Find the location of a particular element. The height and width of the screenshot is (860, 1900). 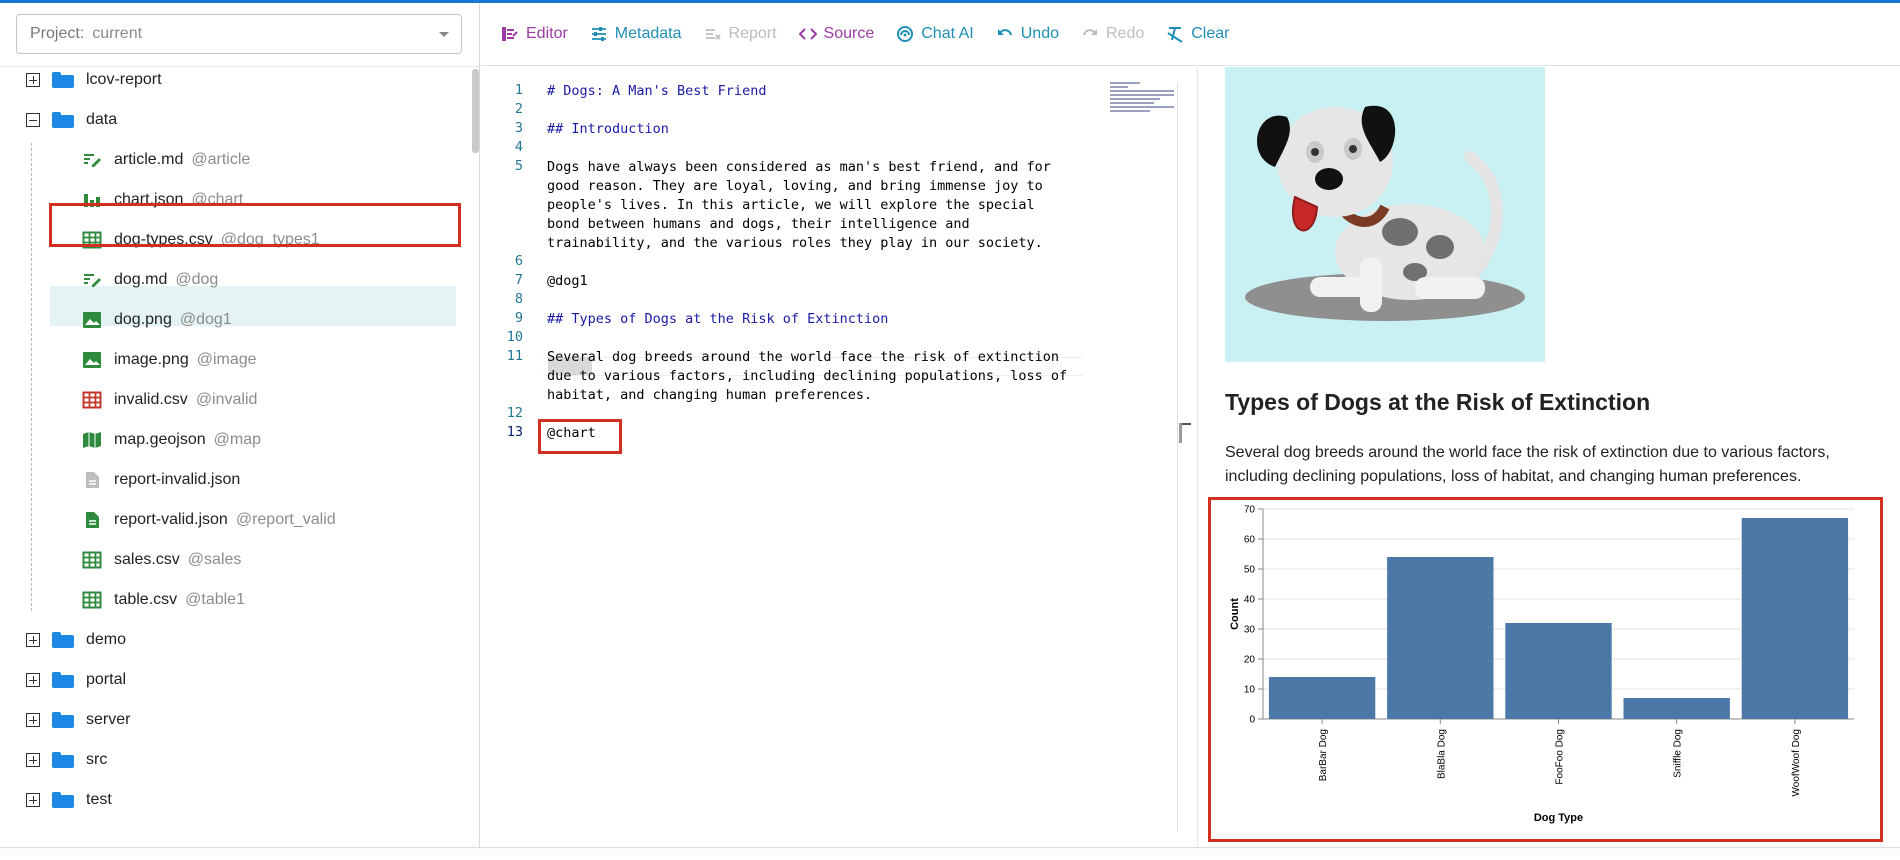

y-tick-label: 50 is located at coordinates (1250, 570).